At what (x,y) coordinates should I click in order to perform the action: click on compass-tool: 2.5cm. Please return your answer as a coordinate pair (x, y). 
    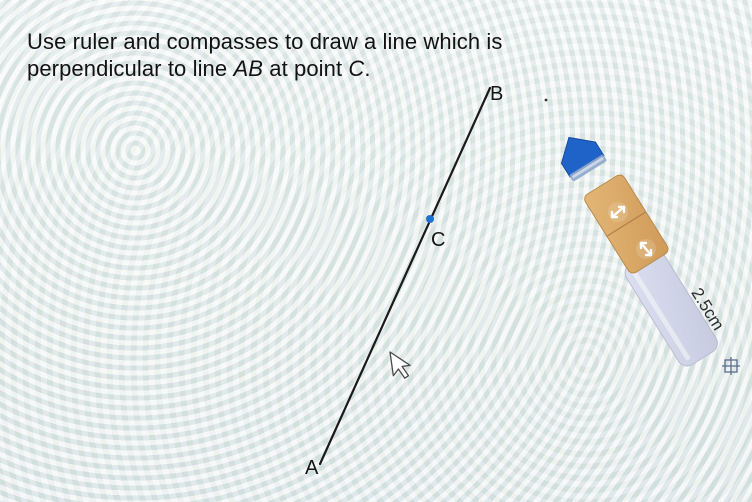
    Looking at the image, I should click on (646, 251).